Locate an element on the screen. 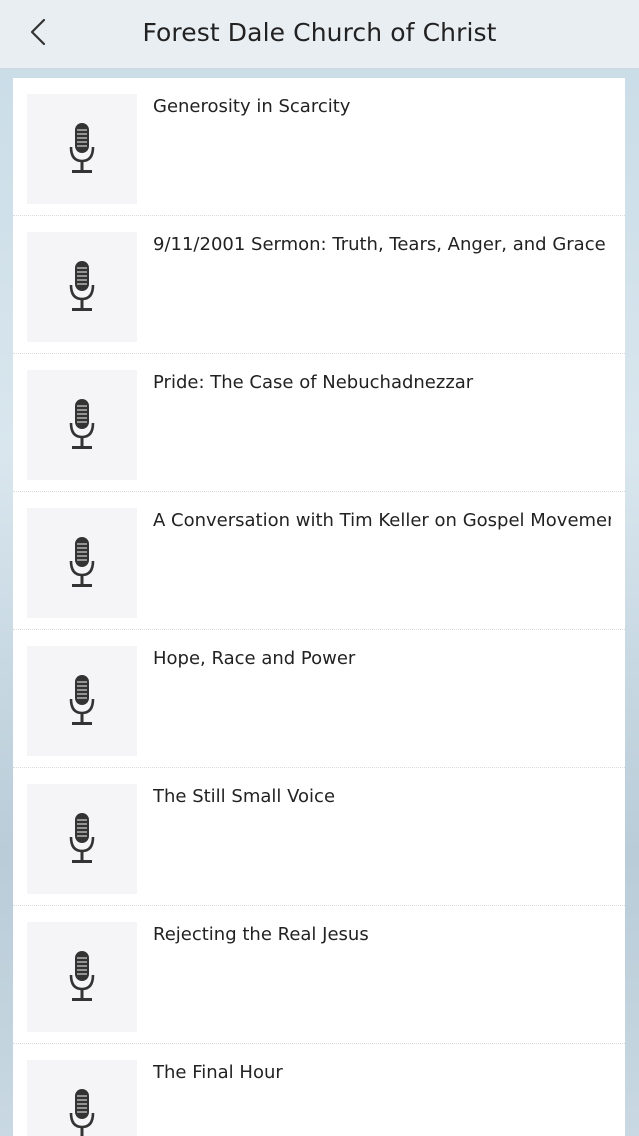  page-title: Forest Dale Church of Christ is located at coordinates (319, 32).